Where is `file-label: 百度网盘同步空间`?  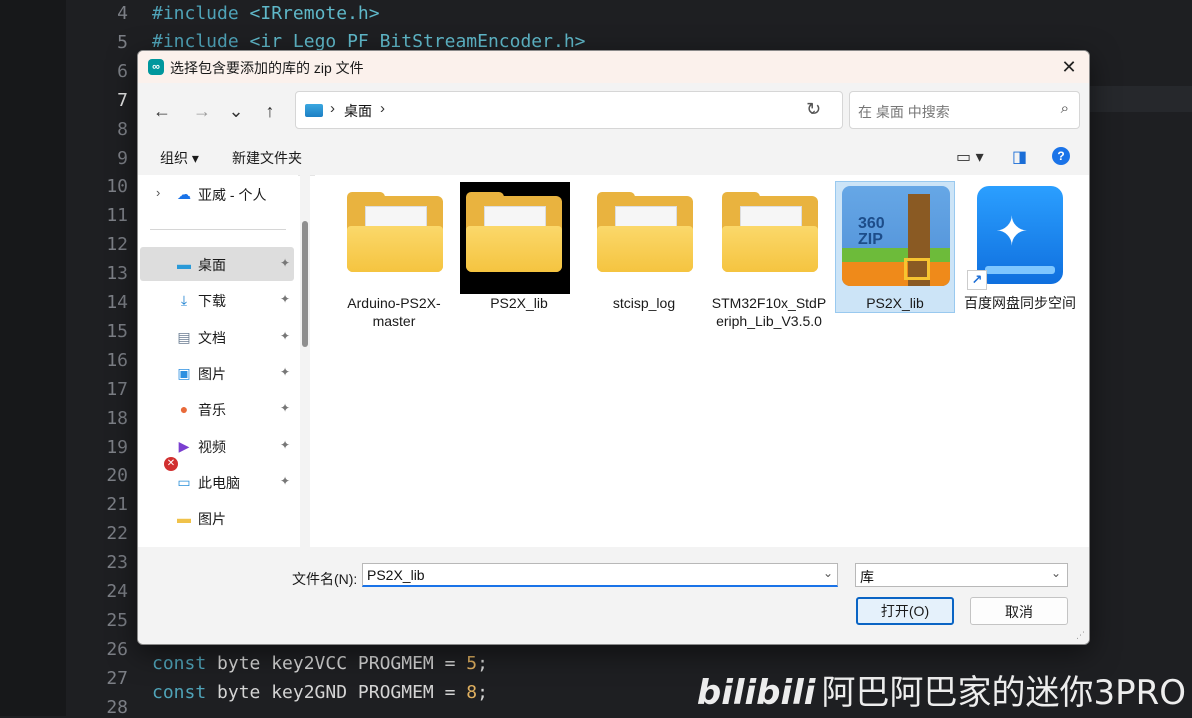 file-label: 百度网盘同步空间 is located at coordinates (1020, 303).